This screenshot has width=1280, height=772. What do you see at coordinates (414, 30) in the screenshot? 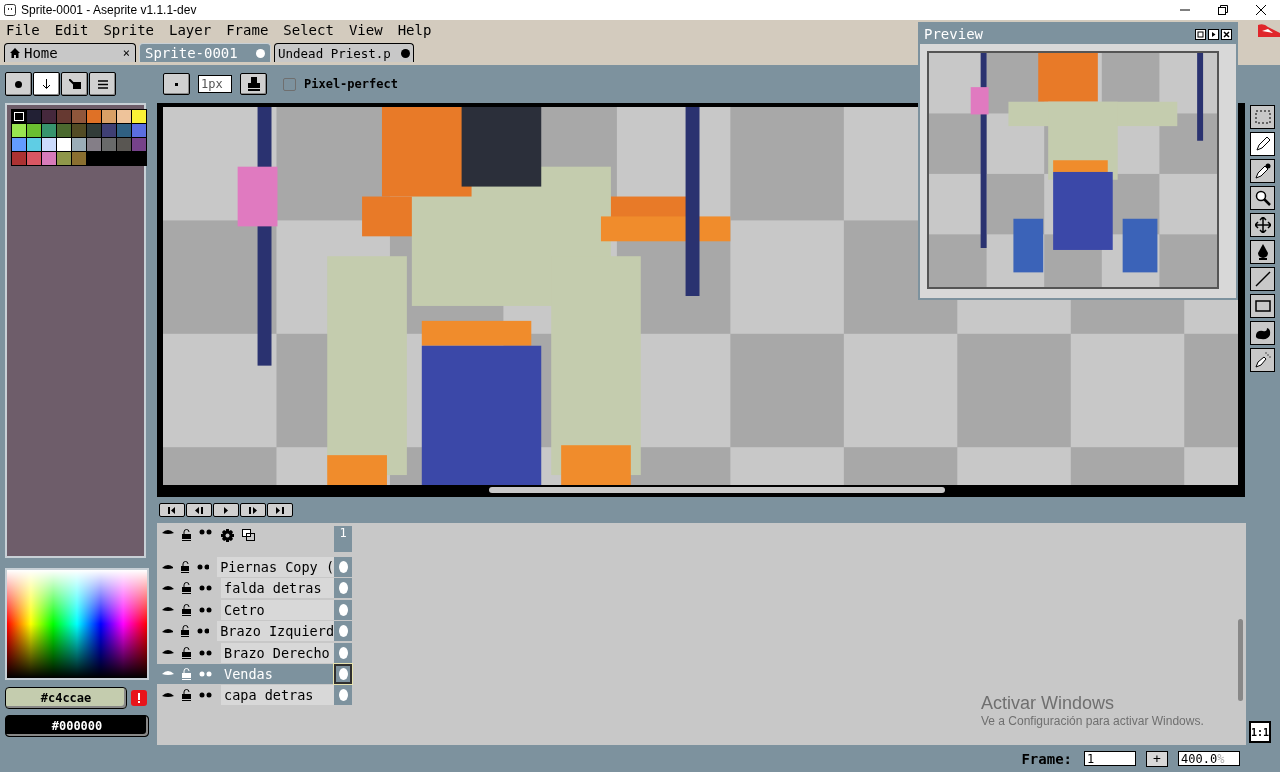
I see `menu-item: Help` at bounding box center [414, 30].